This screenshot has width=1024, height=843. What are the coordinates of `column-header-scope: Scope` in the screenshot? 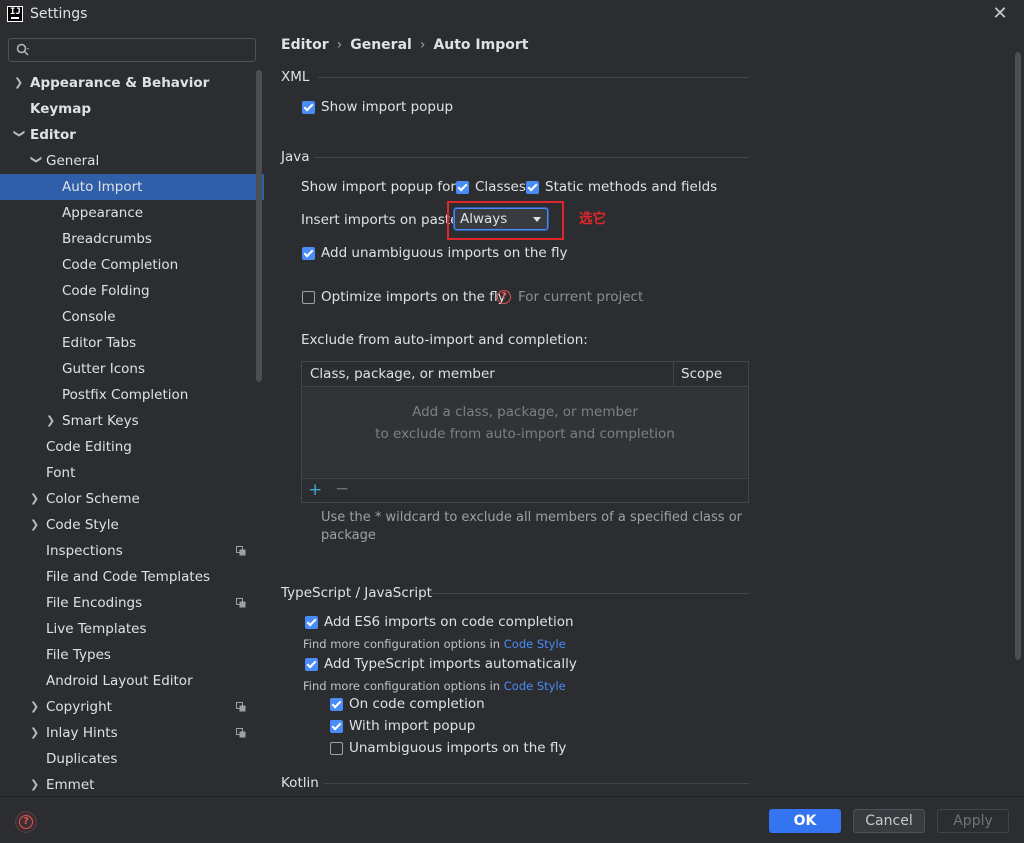 It's located at (701, 374).